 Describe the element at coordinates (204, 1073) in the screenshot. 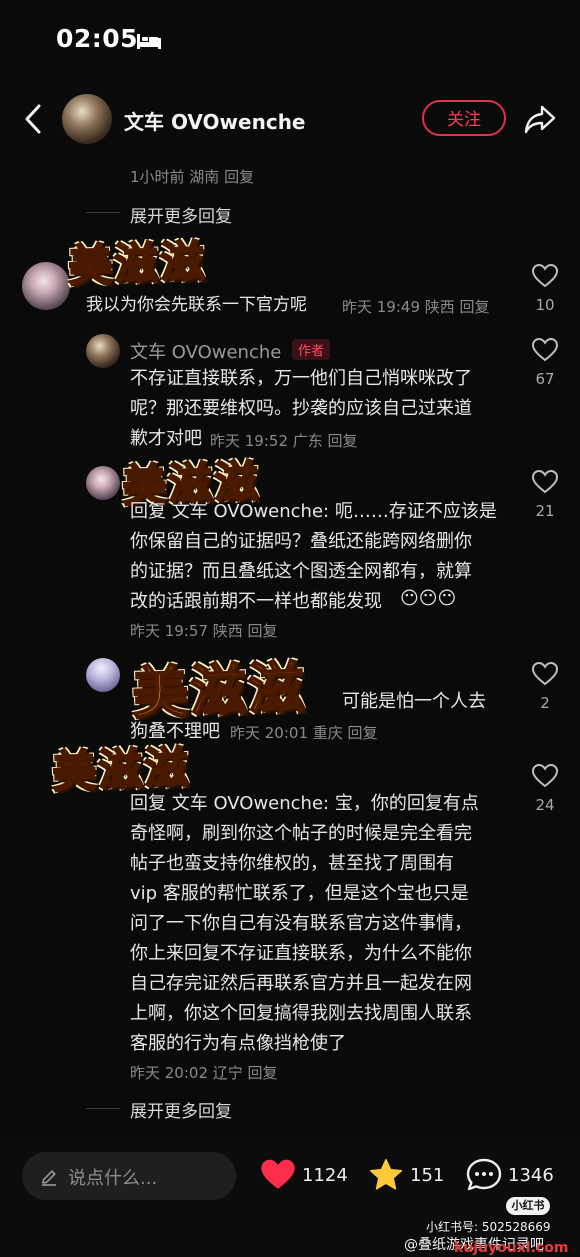

I see `comment-meta: 昨天 20:02 辽宁 回复` at that location.